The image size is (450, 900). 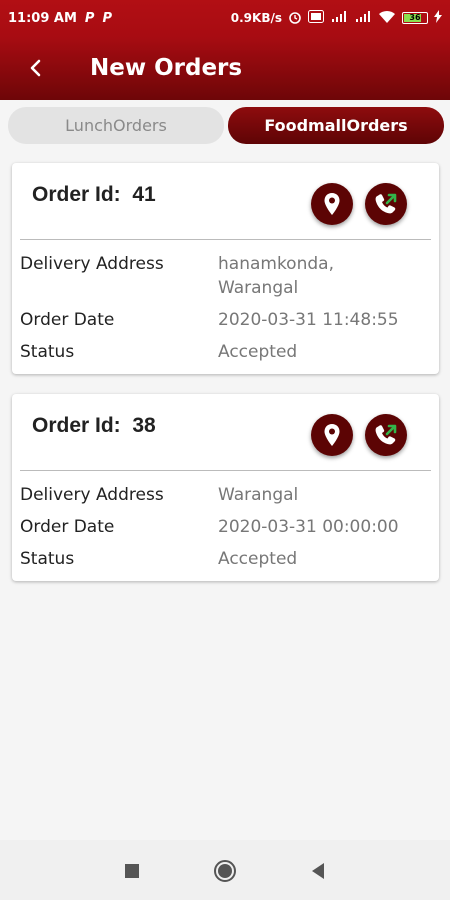 What do you see at coordinates (276, 264) in the screenshot?
I see `address-line: hanamkonda,` at bounding box center [276, 264].